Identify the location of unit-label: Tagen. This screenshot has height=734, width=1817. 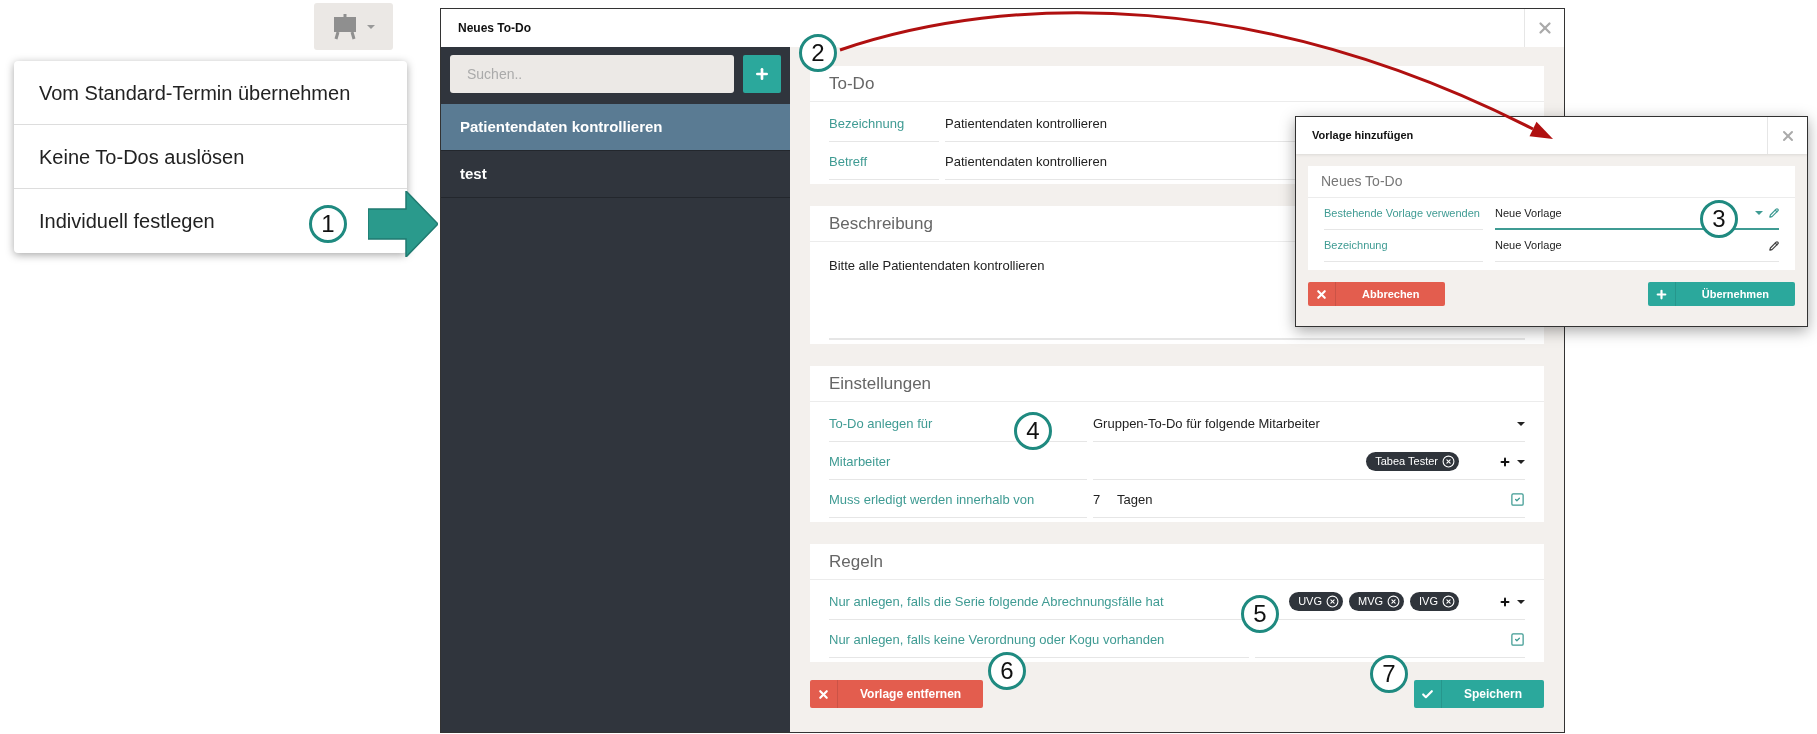
(1135, 499).